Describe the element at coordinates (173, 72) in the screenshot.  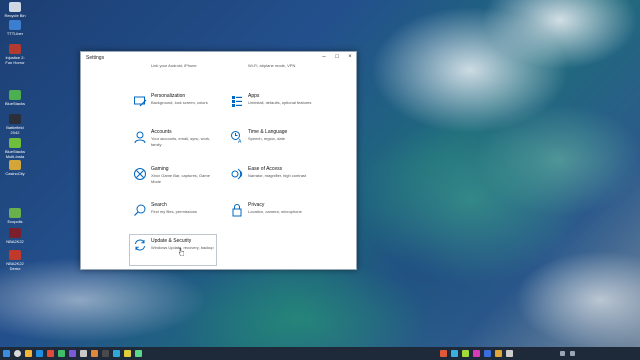
I see `settings-tile-phone: Link your Android, iPhone` at that location.